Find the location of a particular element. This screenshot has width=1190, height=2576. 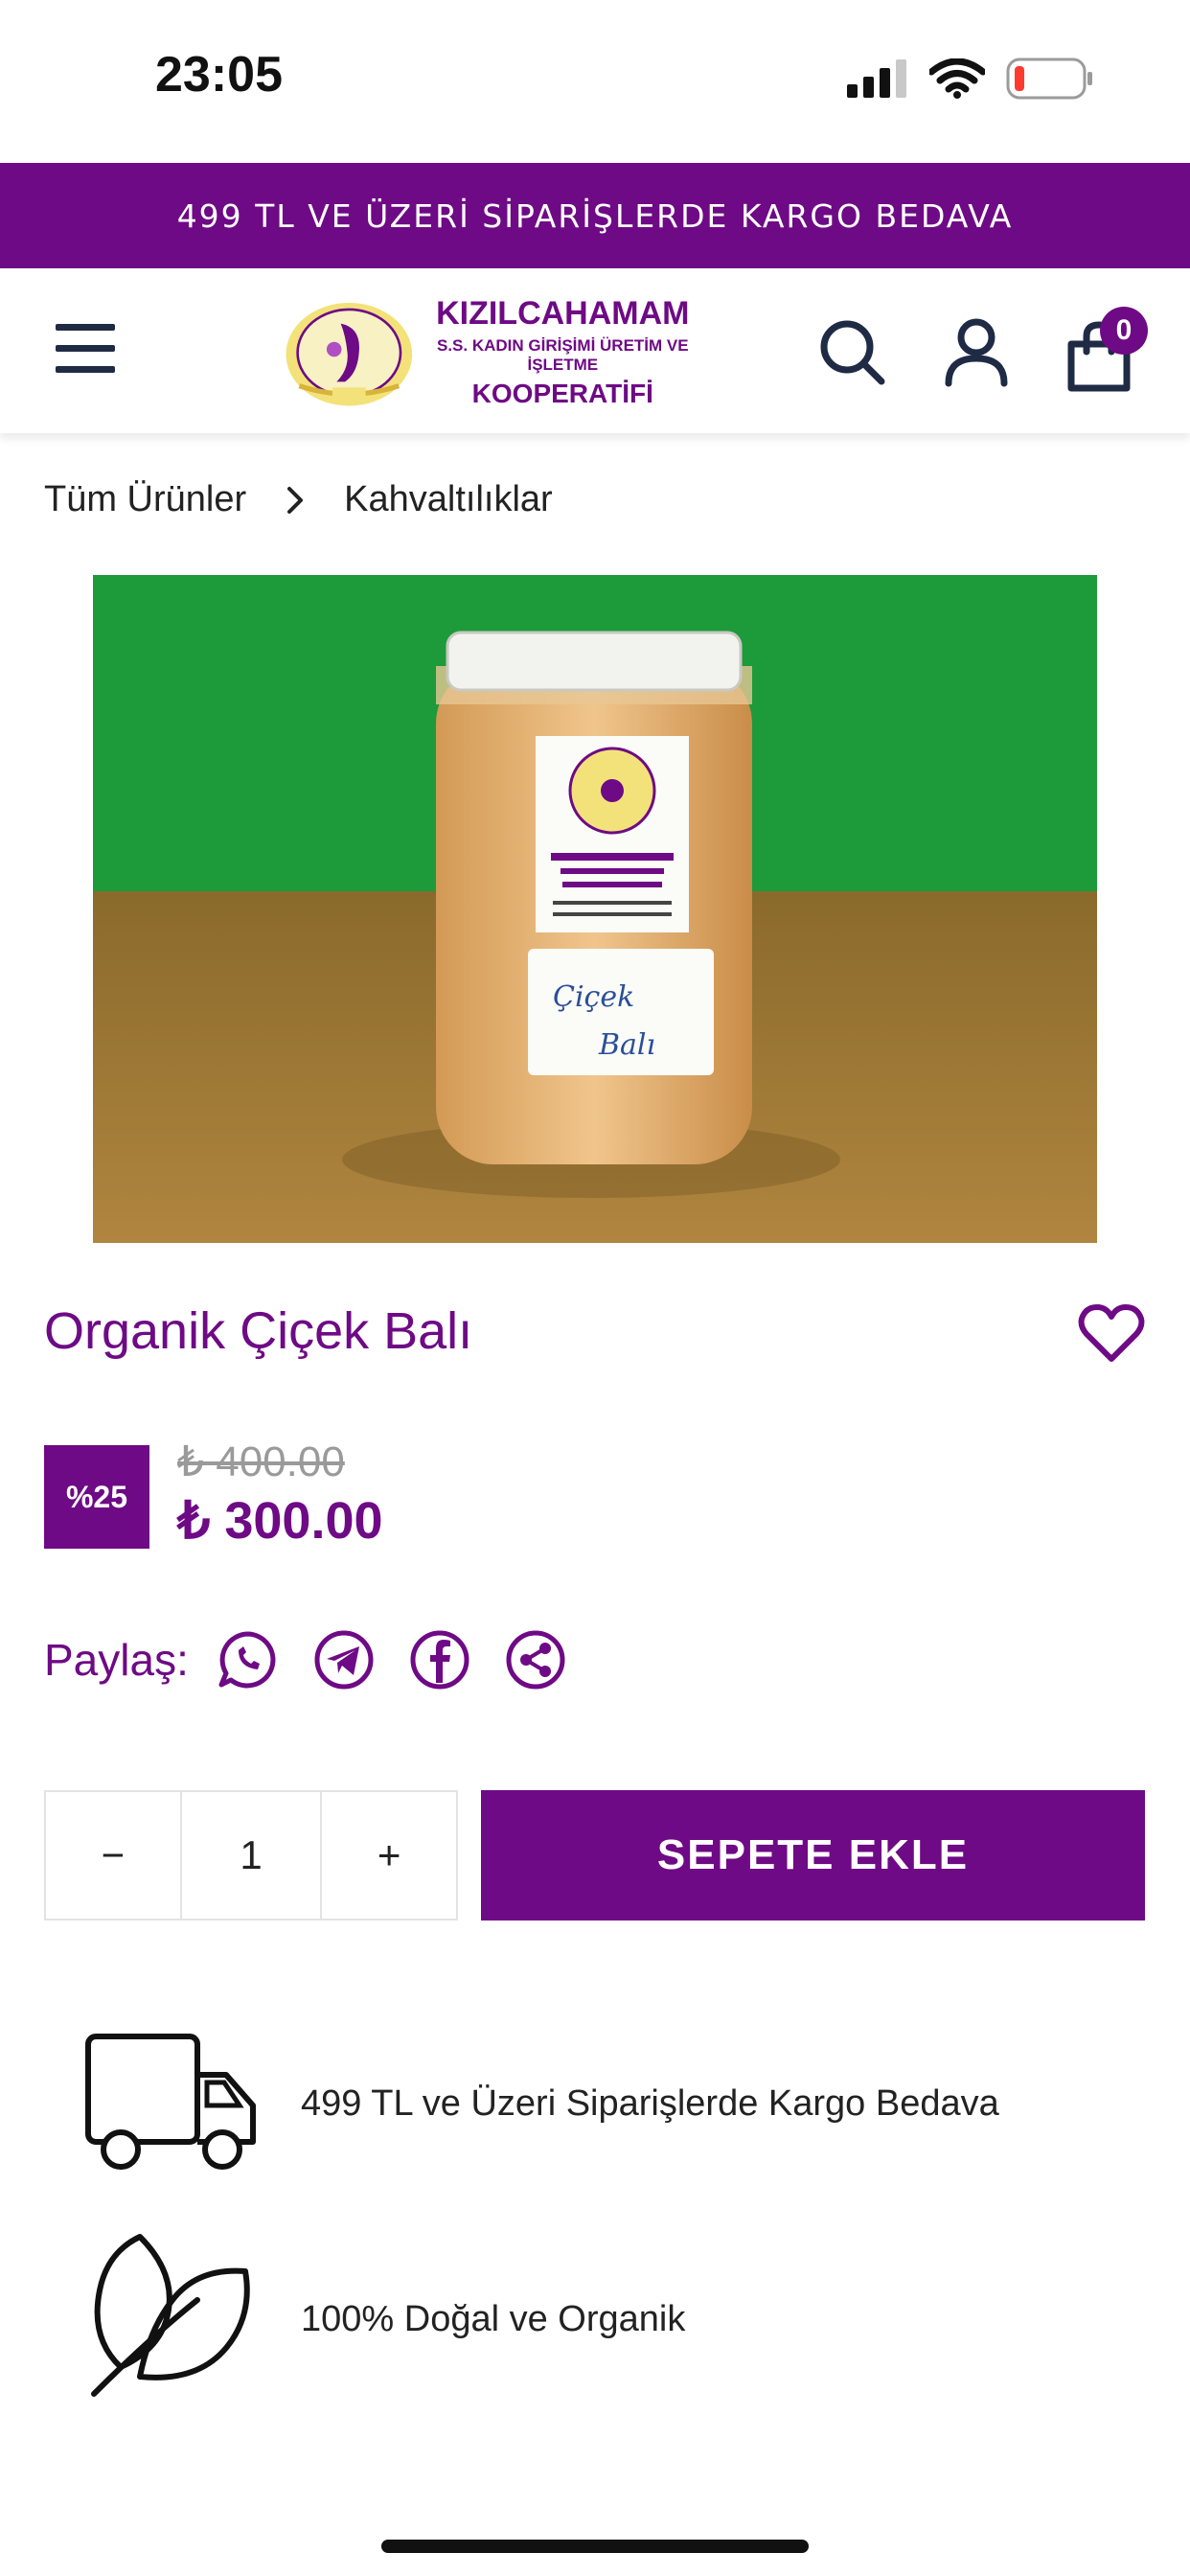

status-icons is located at coordinates (971, 79).